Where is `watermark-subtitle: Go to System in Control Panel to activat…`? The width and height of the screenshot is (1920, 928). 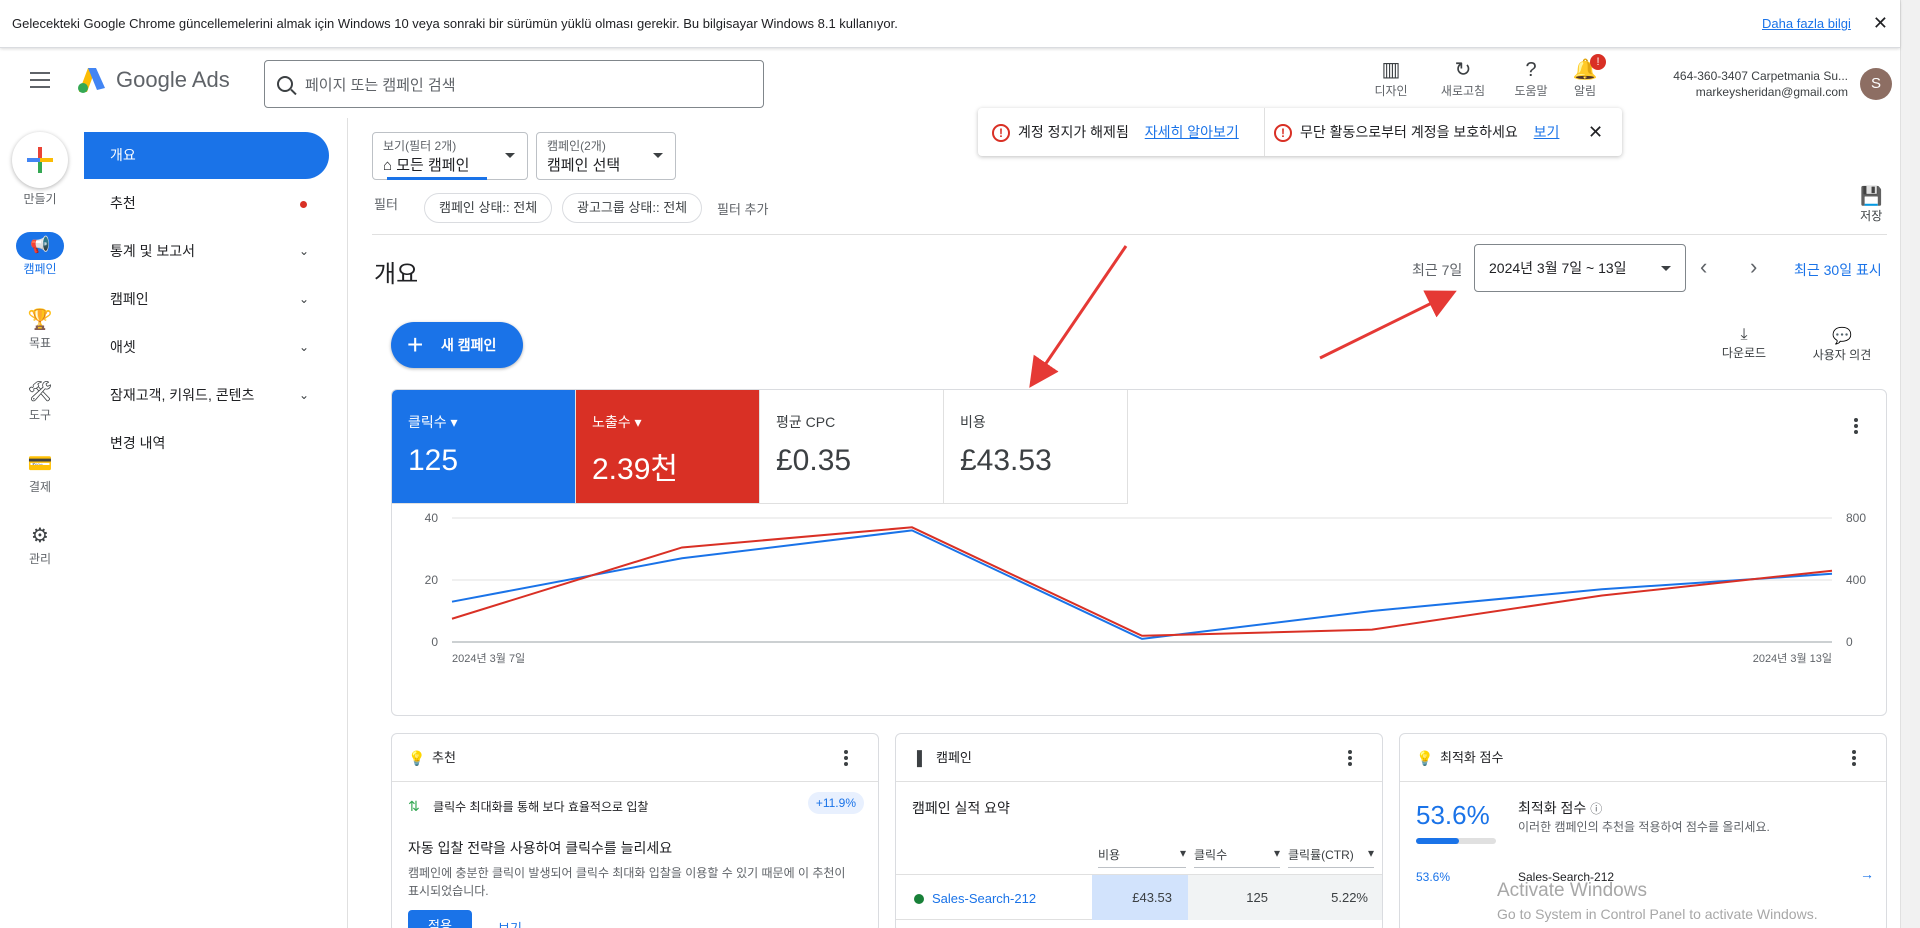 watermark-subtitle: Go to System in Control Panel to activat… is located at coordinates (1657, 914).